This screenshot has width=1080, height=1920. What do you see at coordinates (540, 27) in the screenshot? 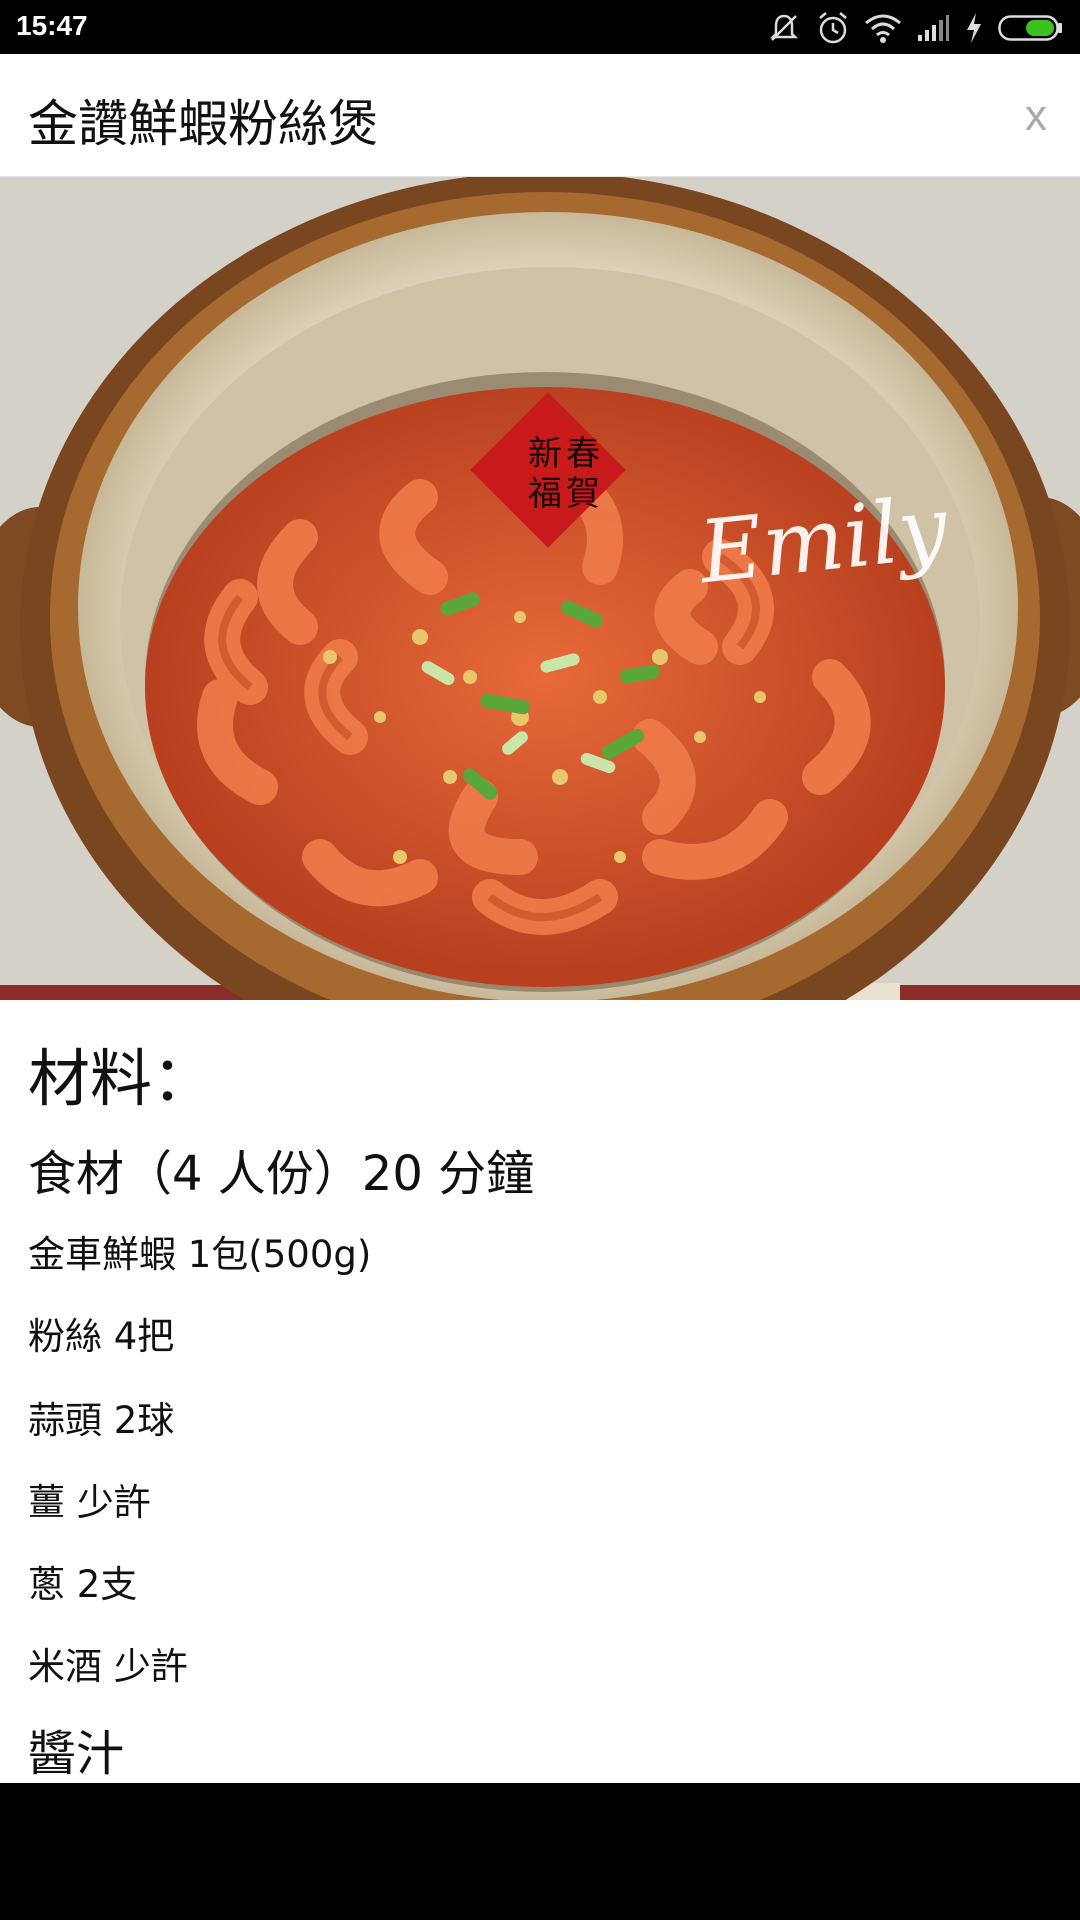
I see `status-bar: 15:47` at bounding box center [540, 27].